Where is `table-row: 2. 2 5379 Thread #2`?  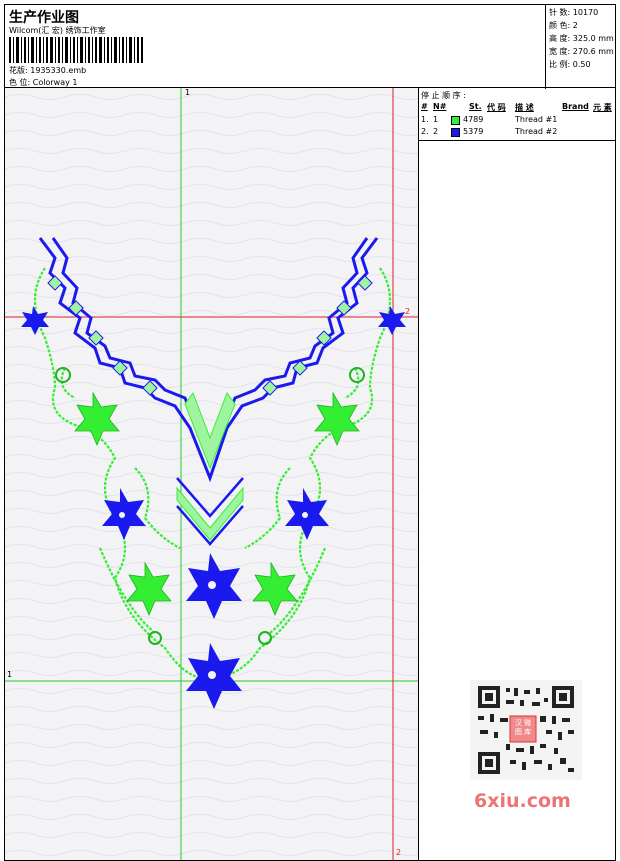
table-row: 2. 2 5379 Thread #2 is located at coordinates (517, 133).